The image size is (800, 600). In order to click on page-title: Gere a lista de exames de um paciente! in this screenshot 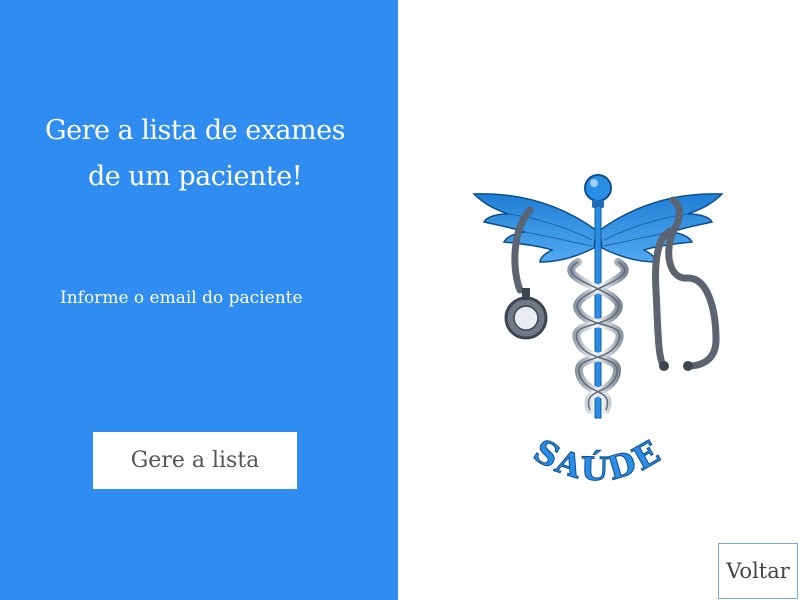, I will do `click(195, 154)`.